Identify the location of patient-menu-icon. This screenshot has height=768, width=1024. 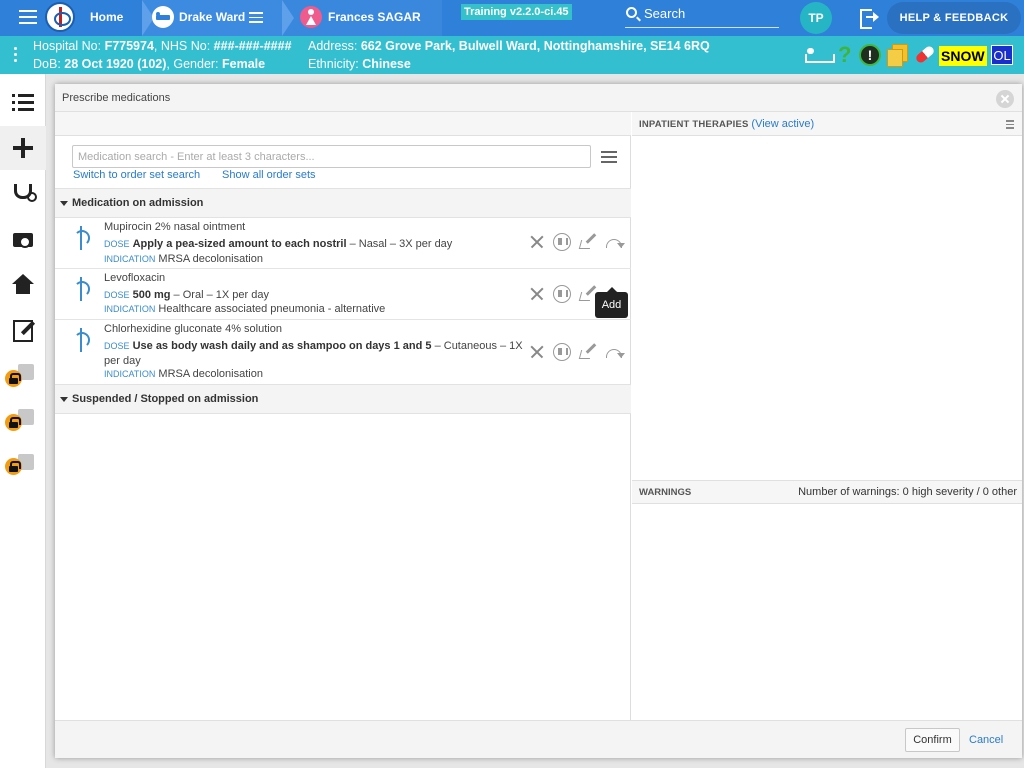
(16, 55).